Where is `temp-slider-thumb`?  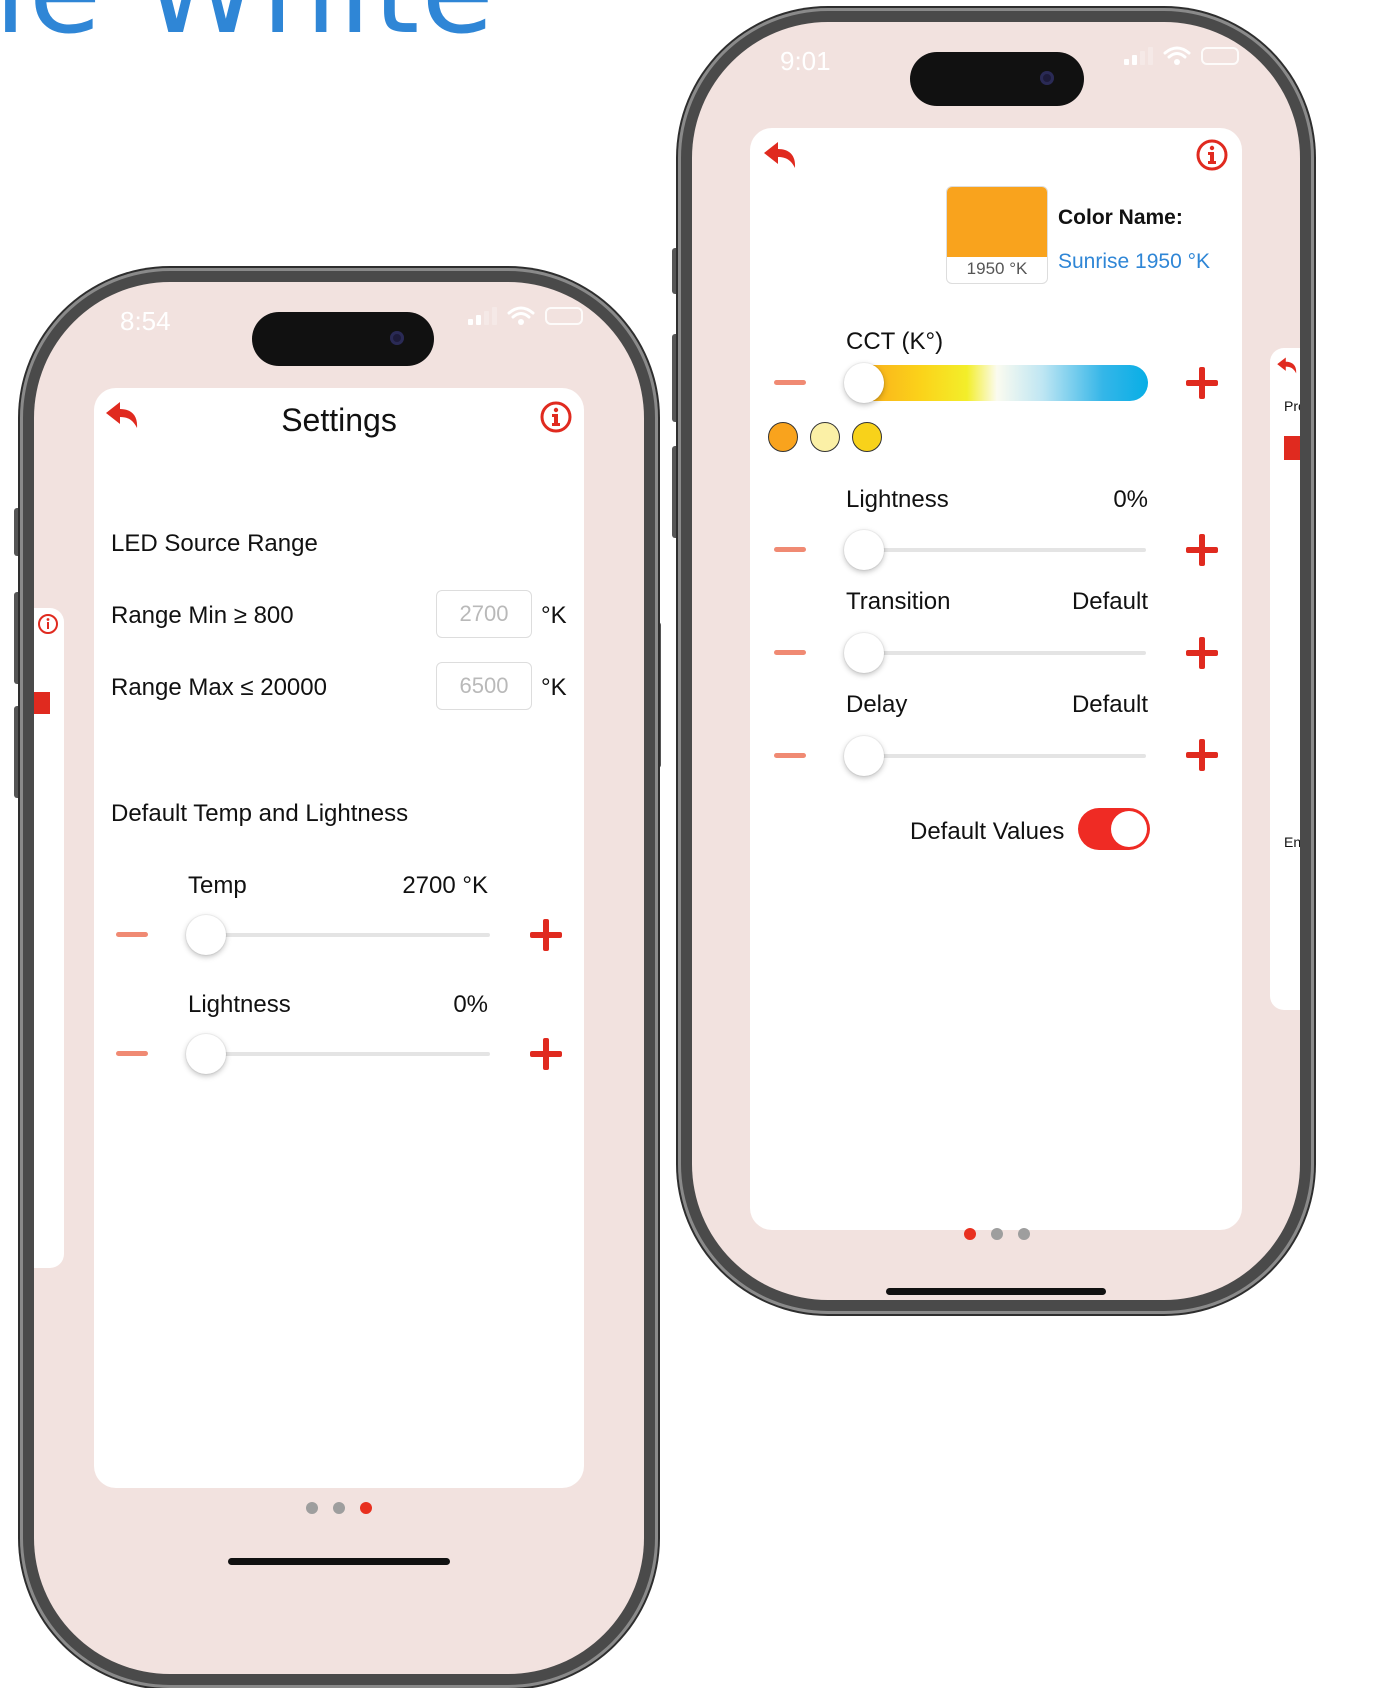 temp-slider-thumb is located at coordinates (206, 935).